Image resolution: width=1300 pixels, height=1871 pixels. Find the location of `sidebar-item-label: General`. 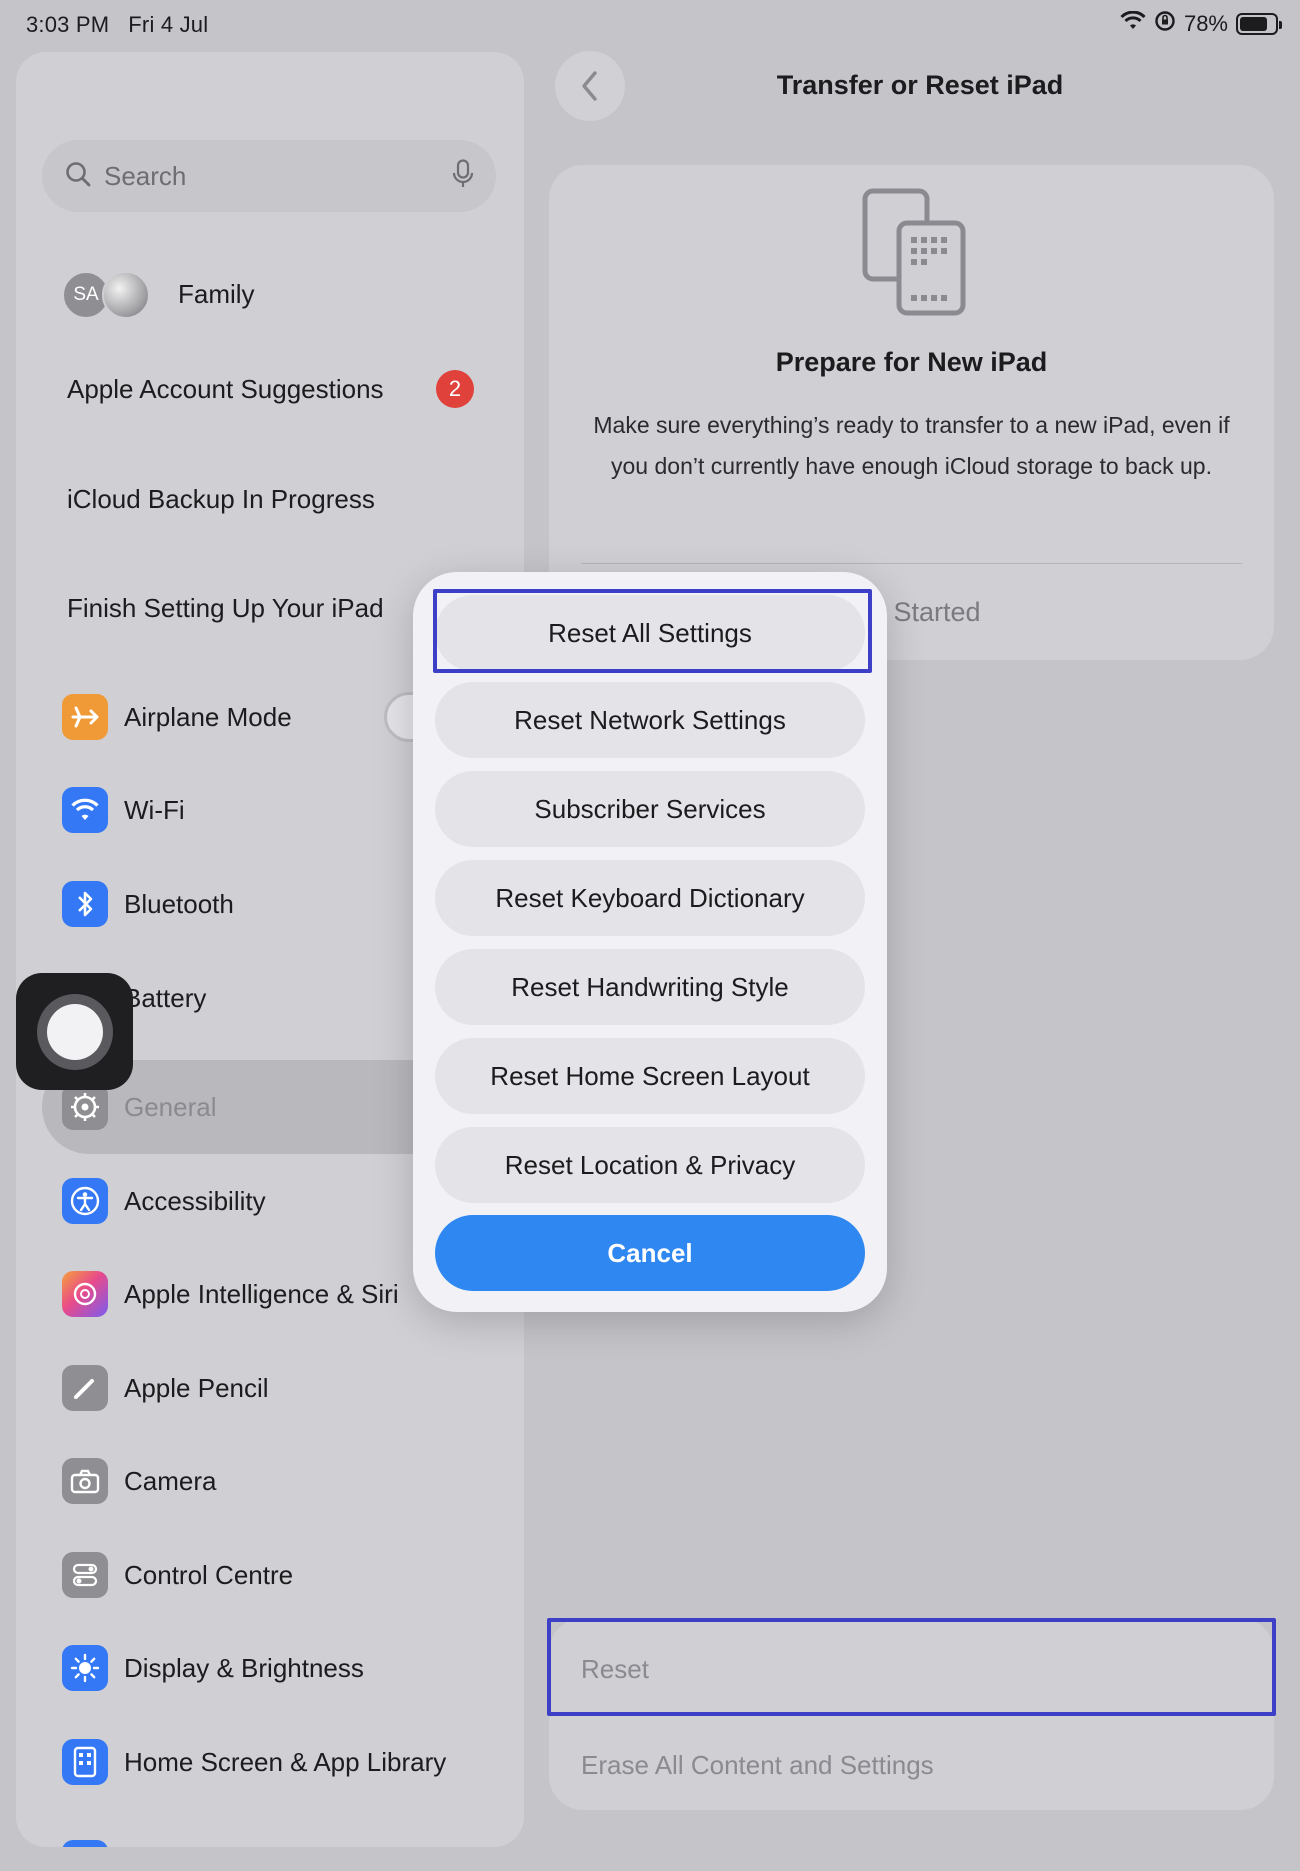

sidebar-item-label: General is located at coordinates (170, 1106).